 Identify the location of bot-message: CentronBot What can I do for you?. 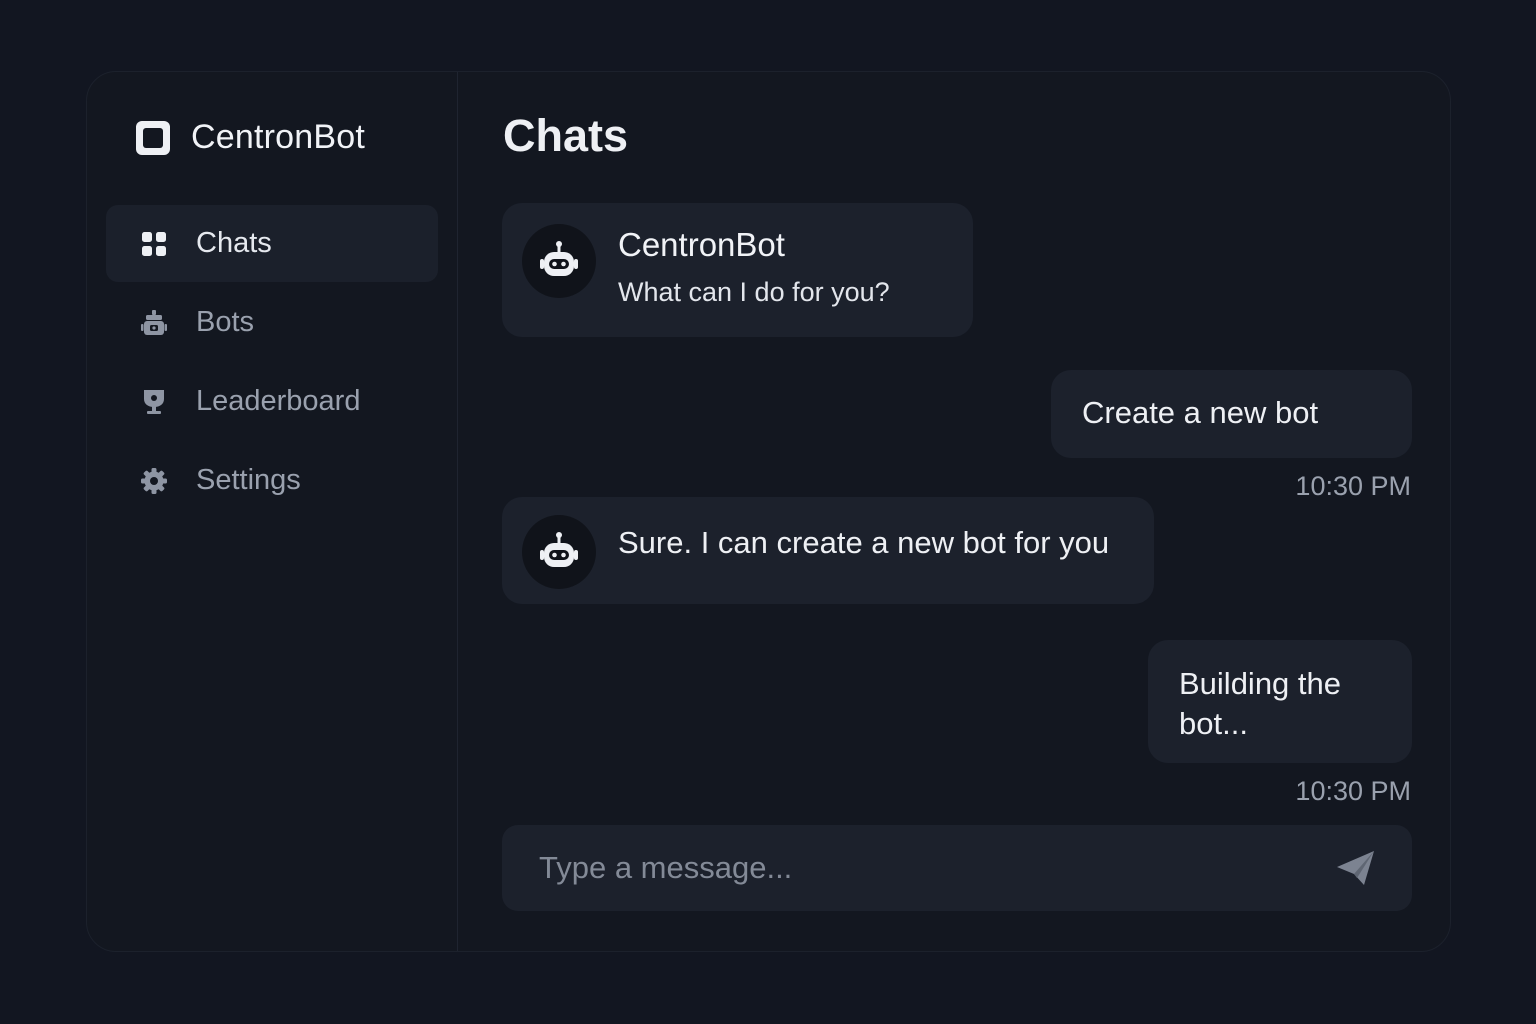
(737, 270).